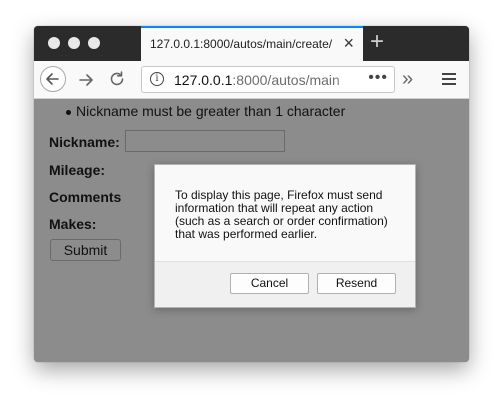 The image size is (503, 404). I want to click on close-window-button, so click(54, 43).